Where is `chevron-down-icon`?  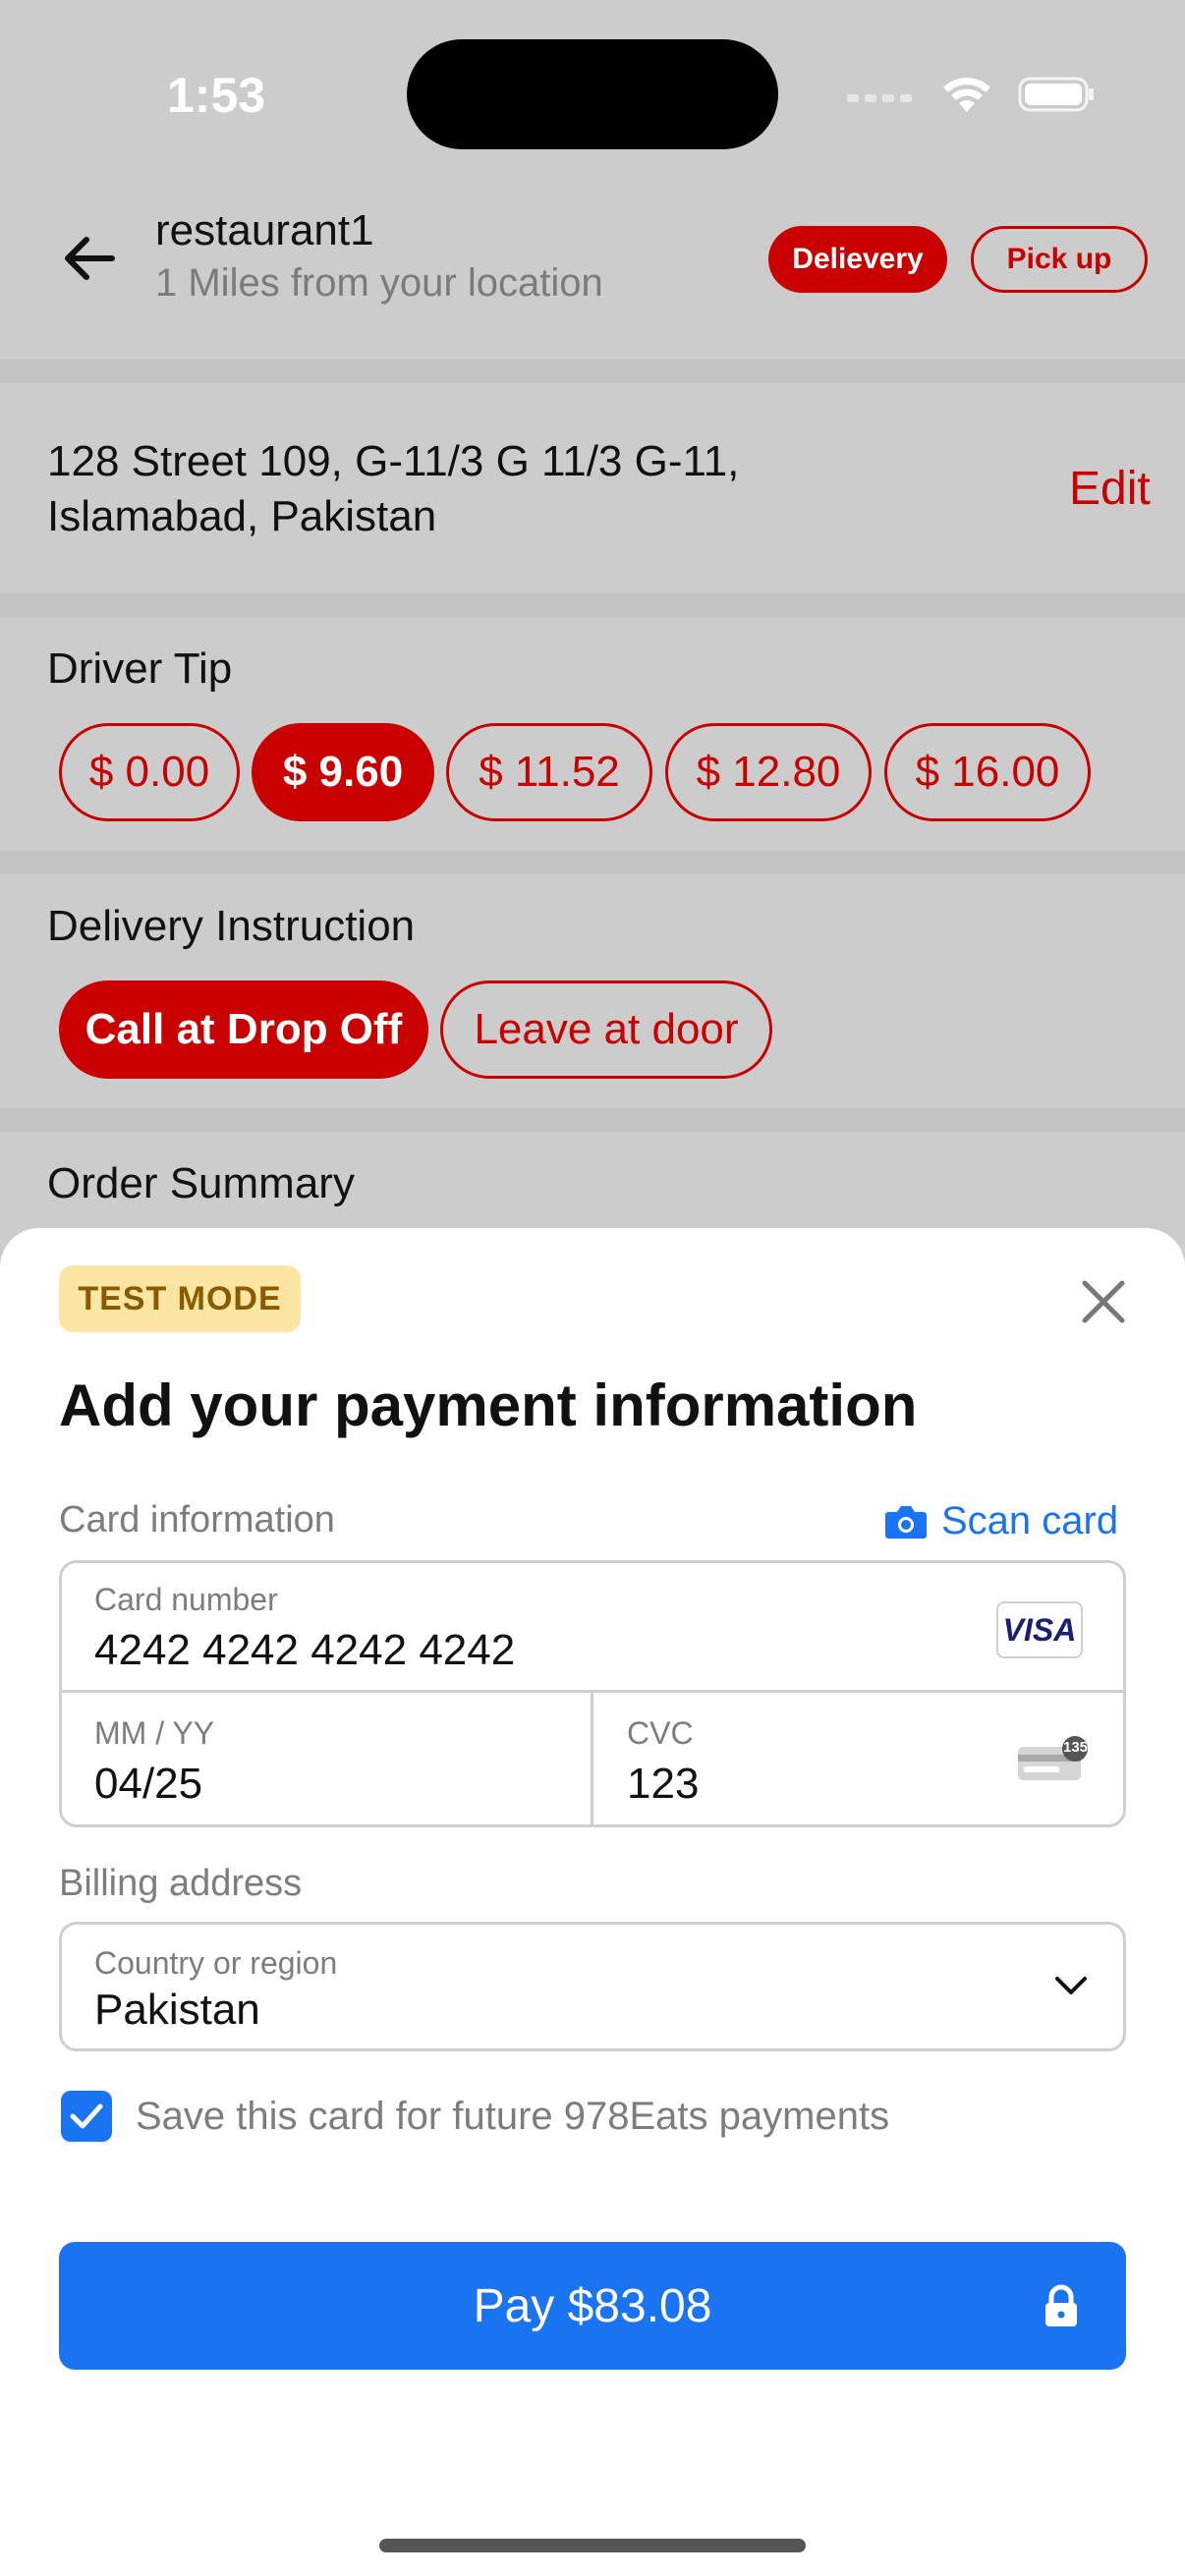 chevron-down-icon is located at coordinates (1071, 1985).